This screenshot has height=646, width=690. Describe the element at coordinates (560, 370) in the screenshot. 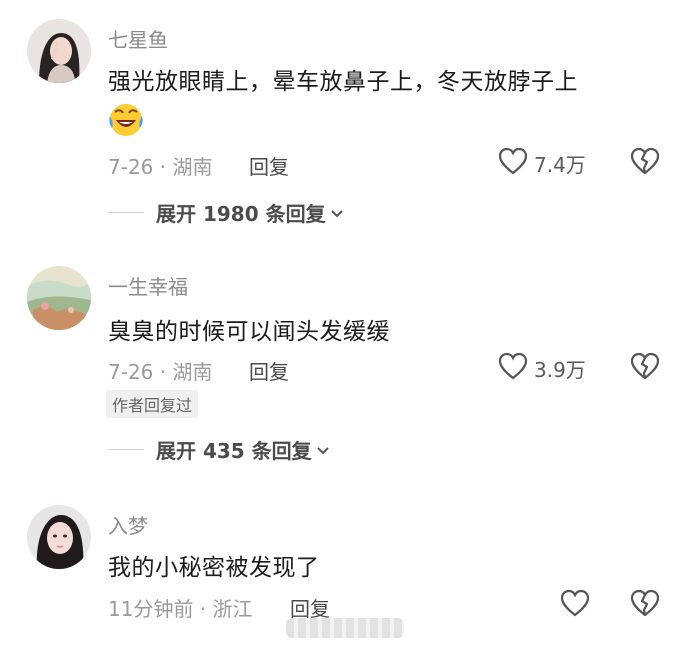

I see `like-count: 3.9万` at that location.